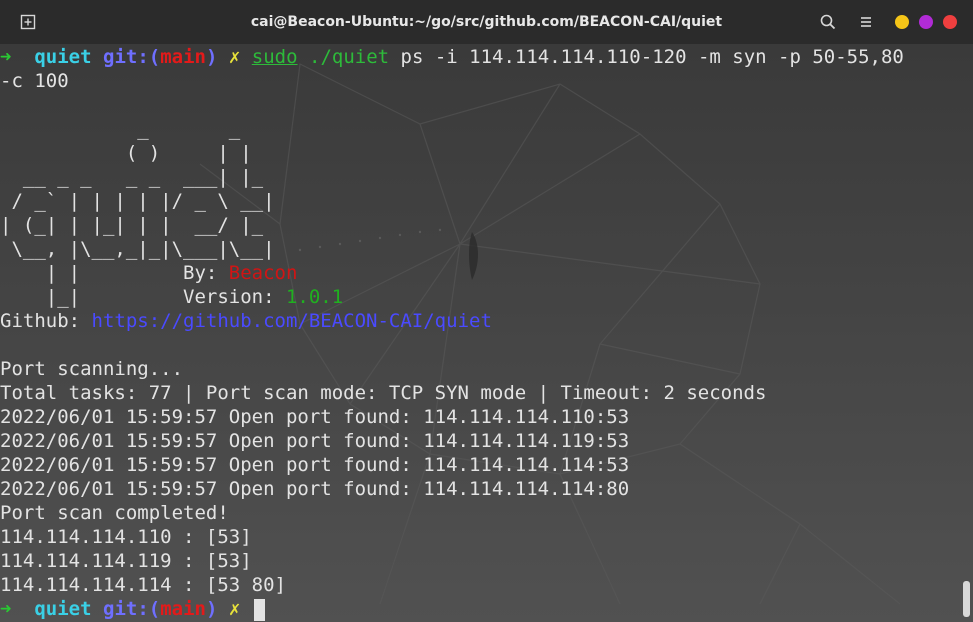  I want to click on version-label: Version:, so click(234, 297).